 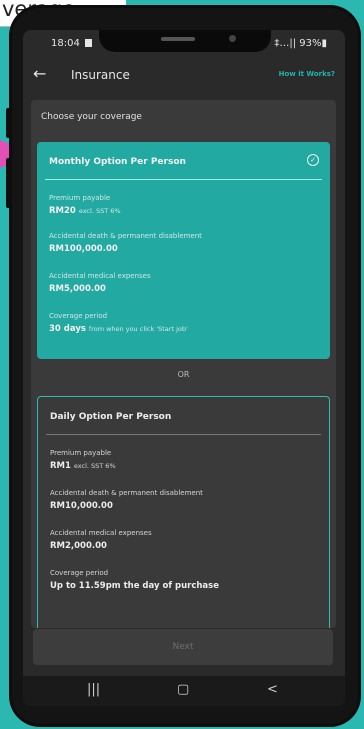 What do you see at coordinates (65, 43) in the screenshot?
I see `status-time: 18:04` at bounding box center [65, 43].